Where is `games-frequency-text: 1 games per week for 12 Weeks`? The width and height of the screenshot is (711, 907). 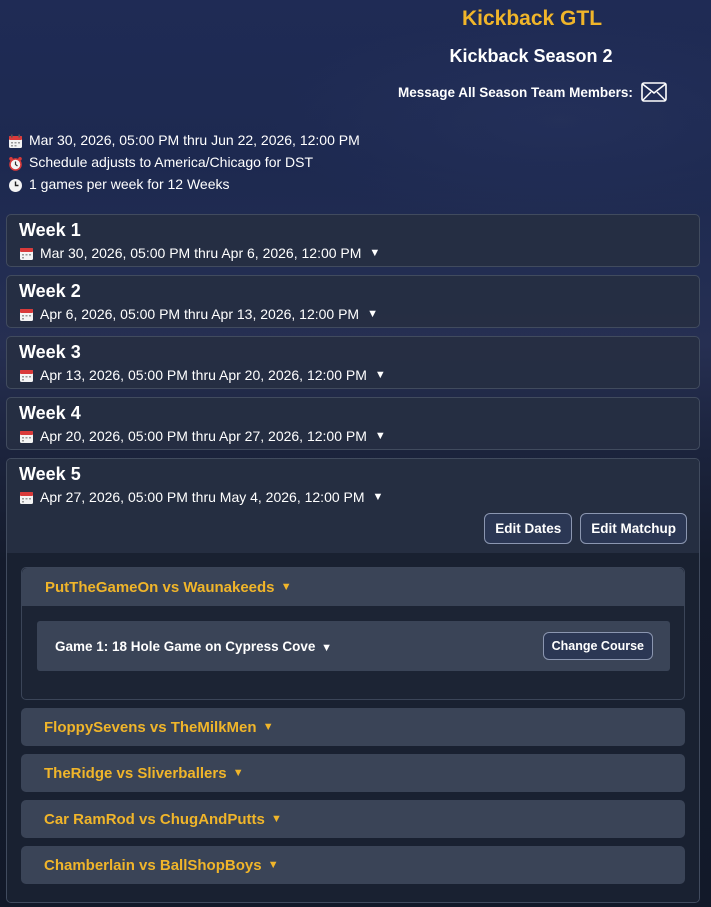 games-frequency-text: 1 games per week for 12 Weeks is located at coordinates (129, 184).